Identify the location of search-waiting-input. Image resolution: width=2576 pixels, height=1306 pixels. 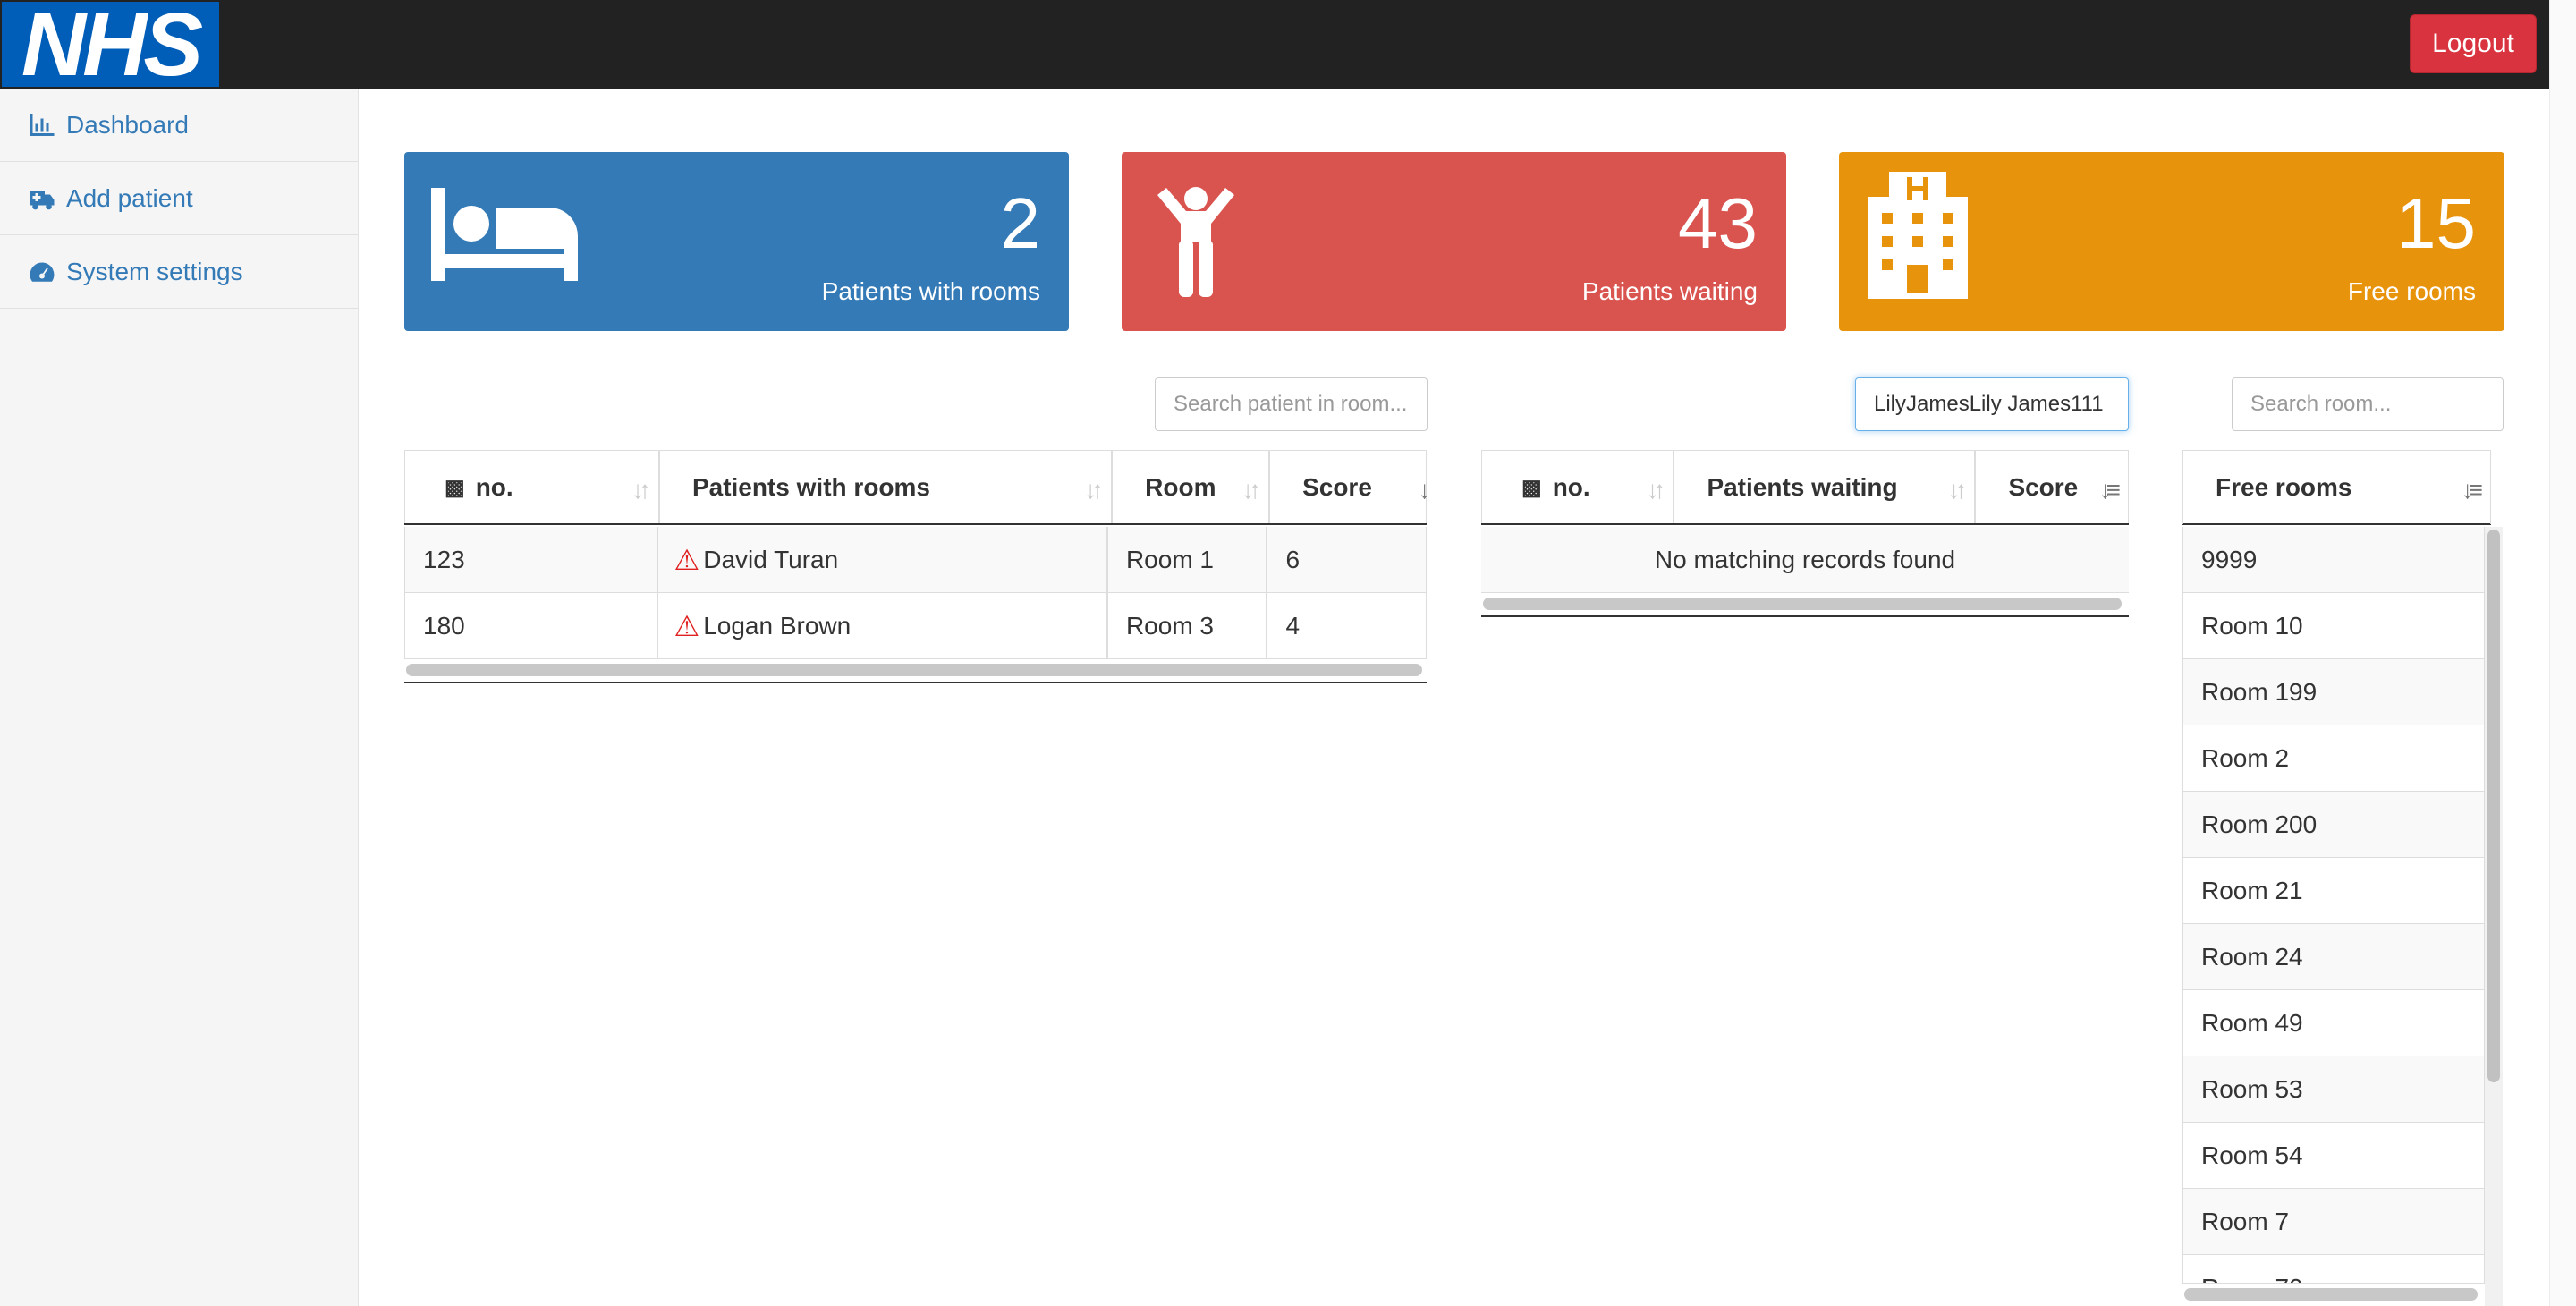
(1992, 404).